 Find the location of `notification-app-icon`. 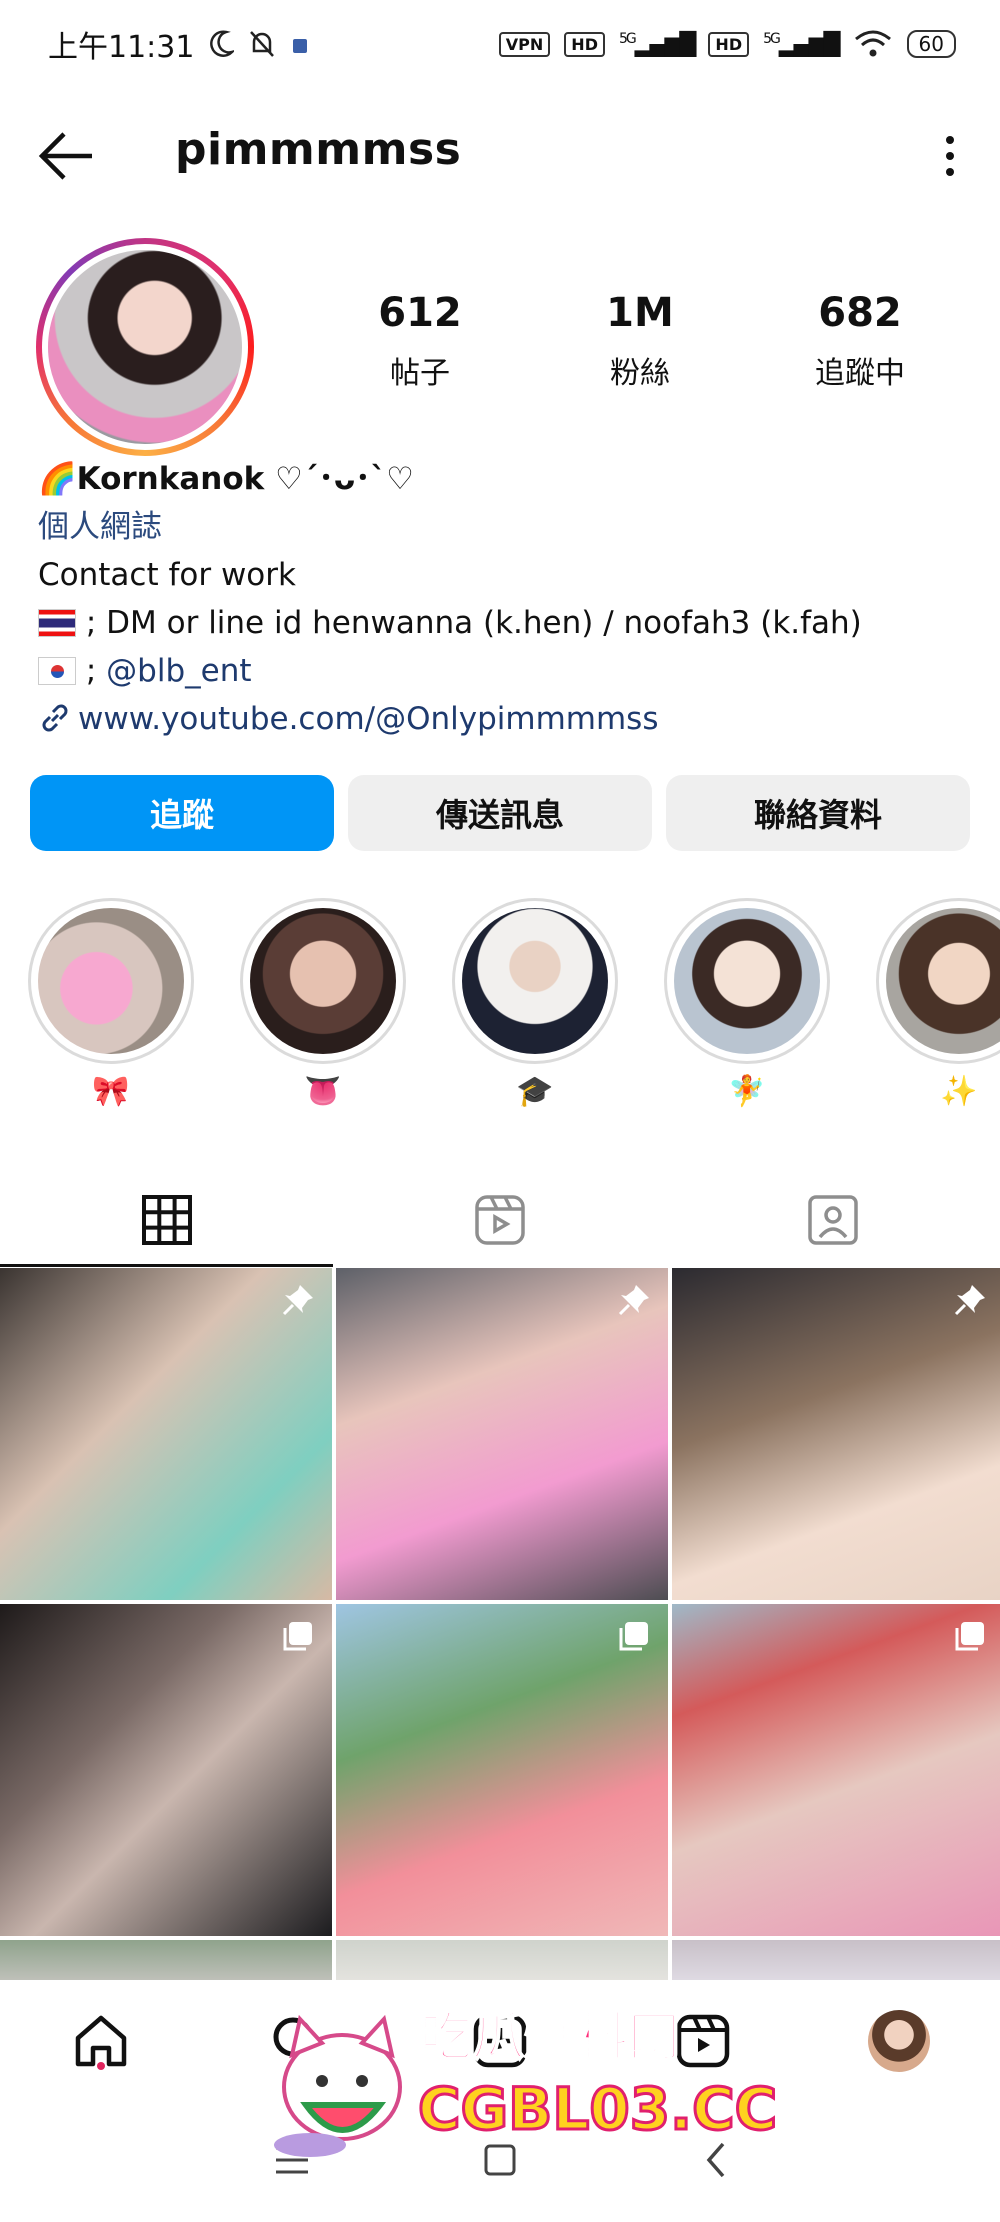

notification-app-icon is located at coordinates (300, 46).